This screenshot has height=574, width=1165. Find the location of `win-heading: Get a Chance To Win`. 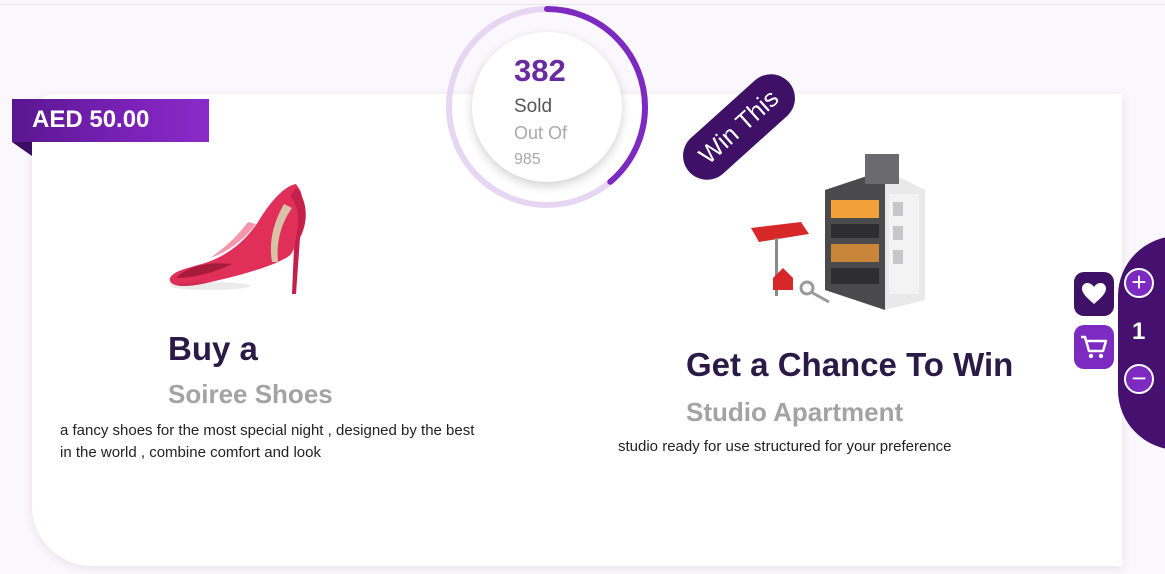

win-heading: Get a Chance To Win is located at coordinates (850, 364).